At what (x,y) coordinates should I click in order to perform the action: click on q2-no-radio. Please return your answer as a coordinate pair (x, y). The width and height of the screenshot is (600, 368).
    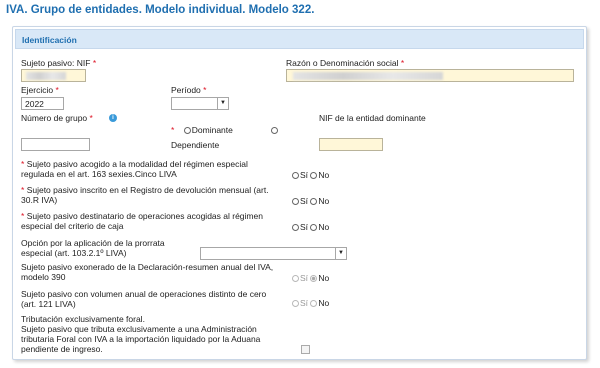
    Looking at the image, I should click on (314, 201).